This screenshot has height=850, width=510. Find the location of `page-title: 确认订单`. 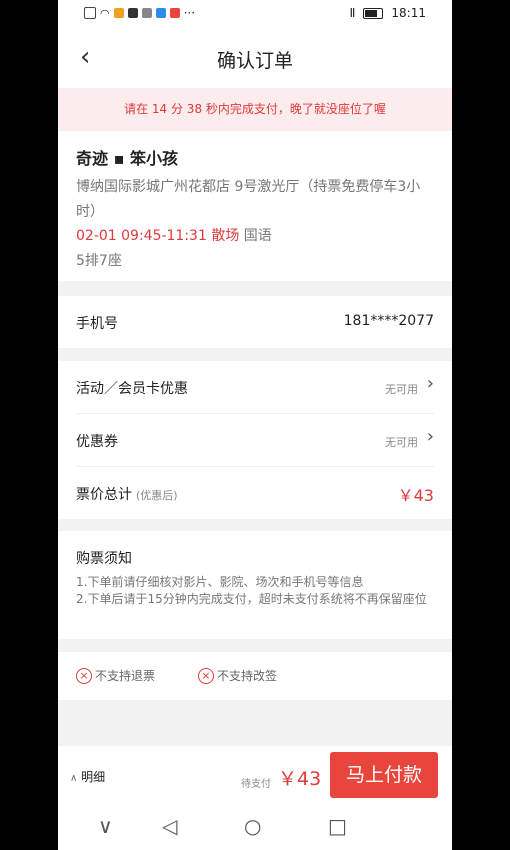

page-title: 确认订单 is located at coordinates (254, 61).